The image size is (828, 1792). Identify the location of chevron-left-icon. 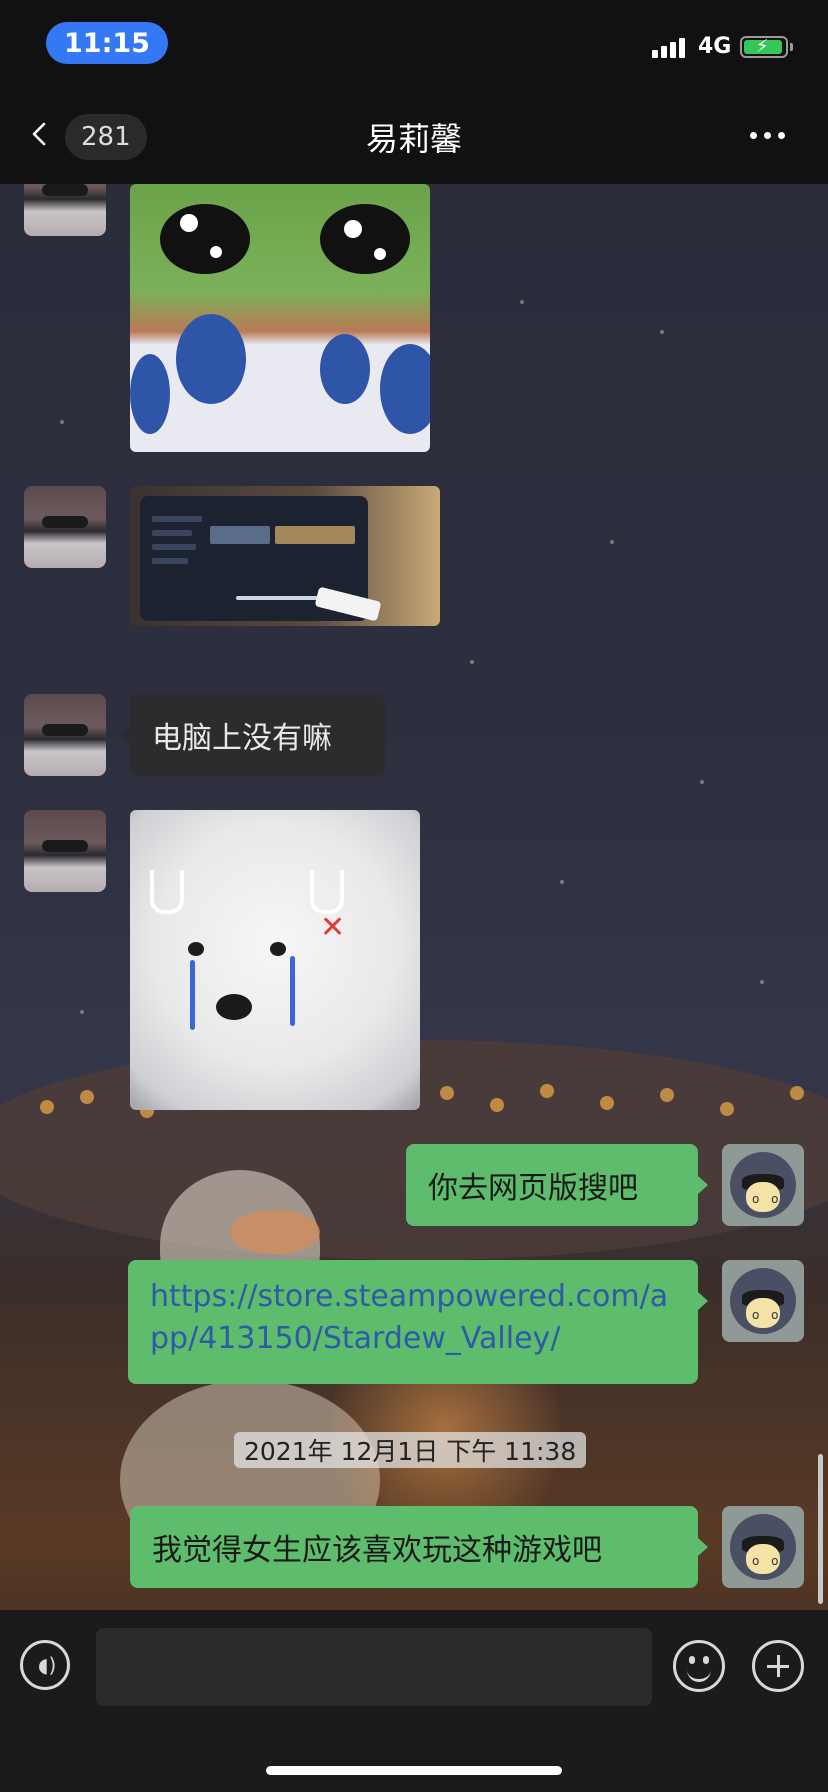
(40, 134).